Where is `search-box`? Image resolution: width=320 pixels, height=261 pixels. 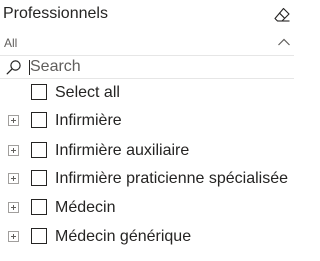 search-box is located at coordinates (147, 67).